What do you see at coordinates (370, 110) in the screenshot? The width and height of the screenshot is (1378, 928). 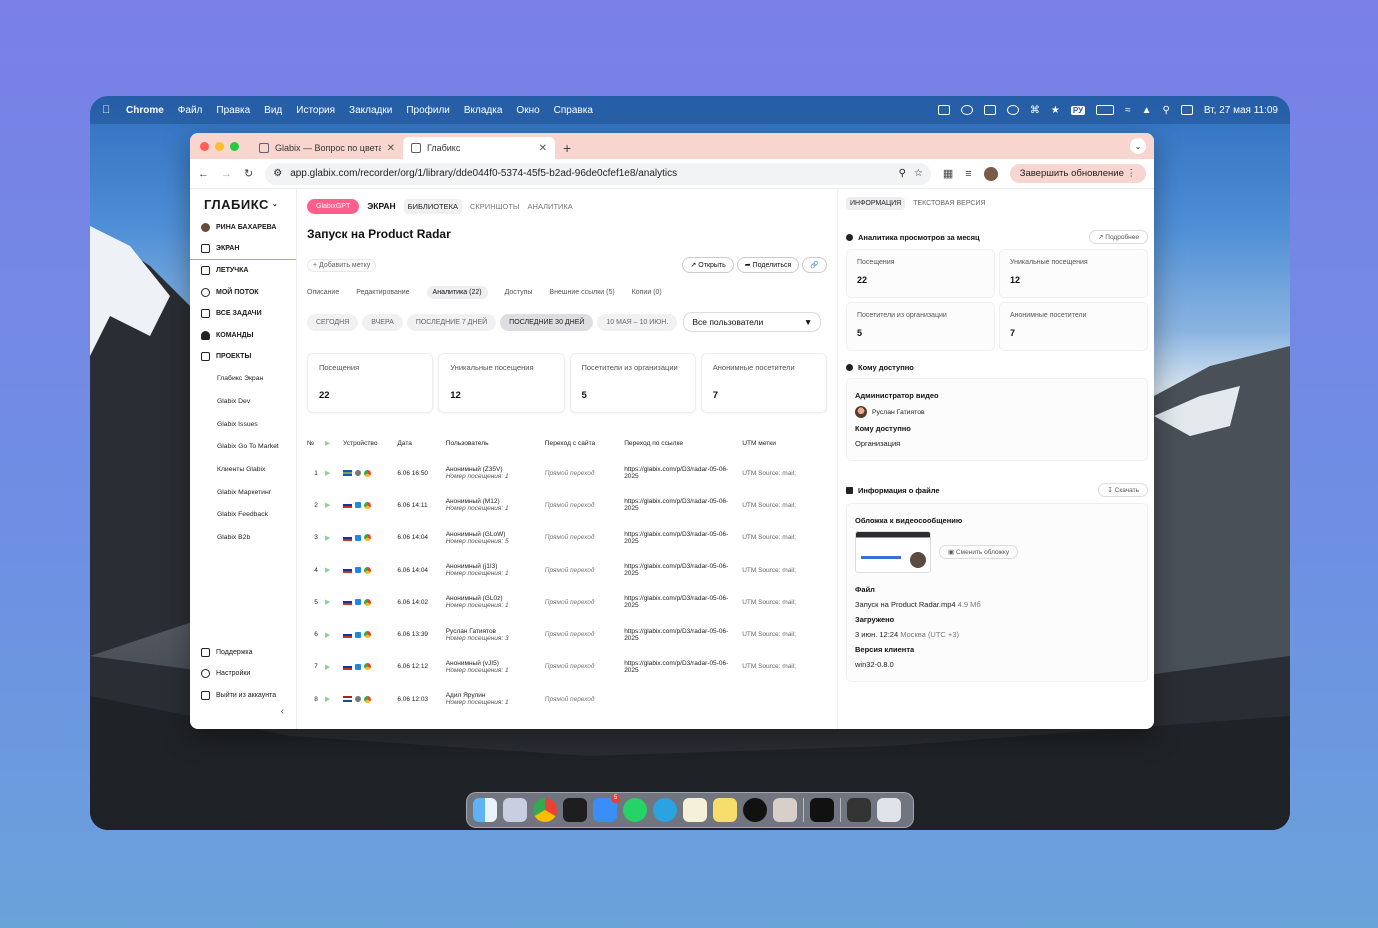 I see `menu-bookmarks: Закладки` at bounding box center [370, 110].